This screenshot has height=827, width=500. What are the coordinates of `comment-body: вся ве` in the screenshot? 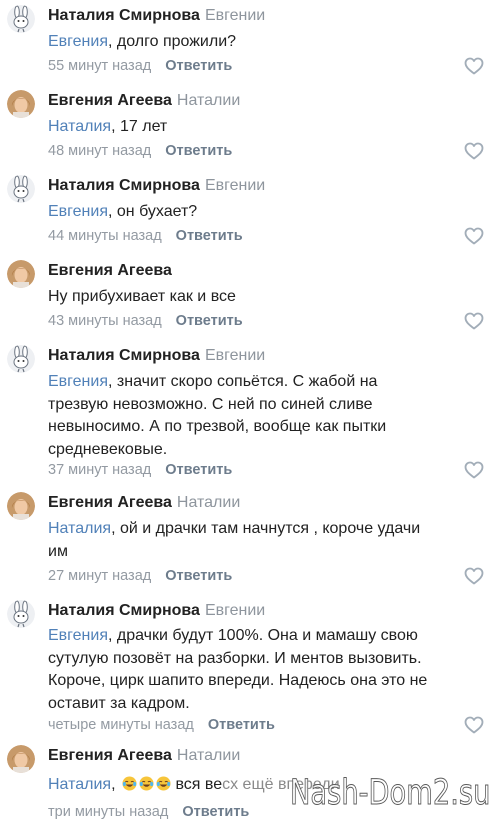 It's located at (199, 784).